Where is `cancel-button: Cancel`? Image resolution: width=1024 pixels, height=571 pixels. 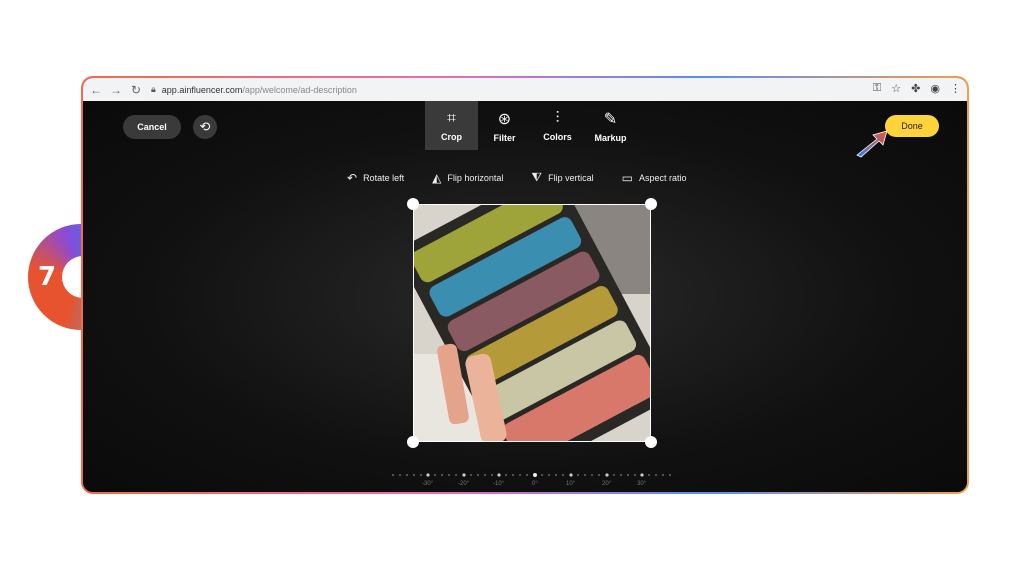
cancel-button: Cancel is located at coordinates (152, 127).